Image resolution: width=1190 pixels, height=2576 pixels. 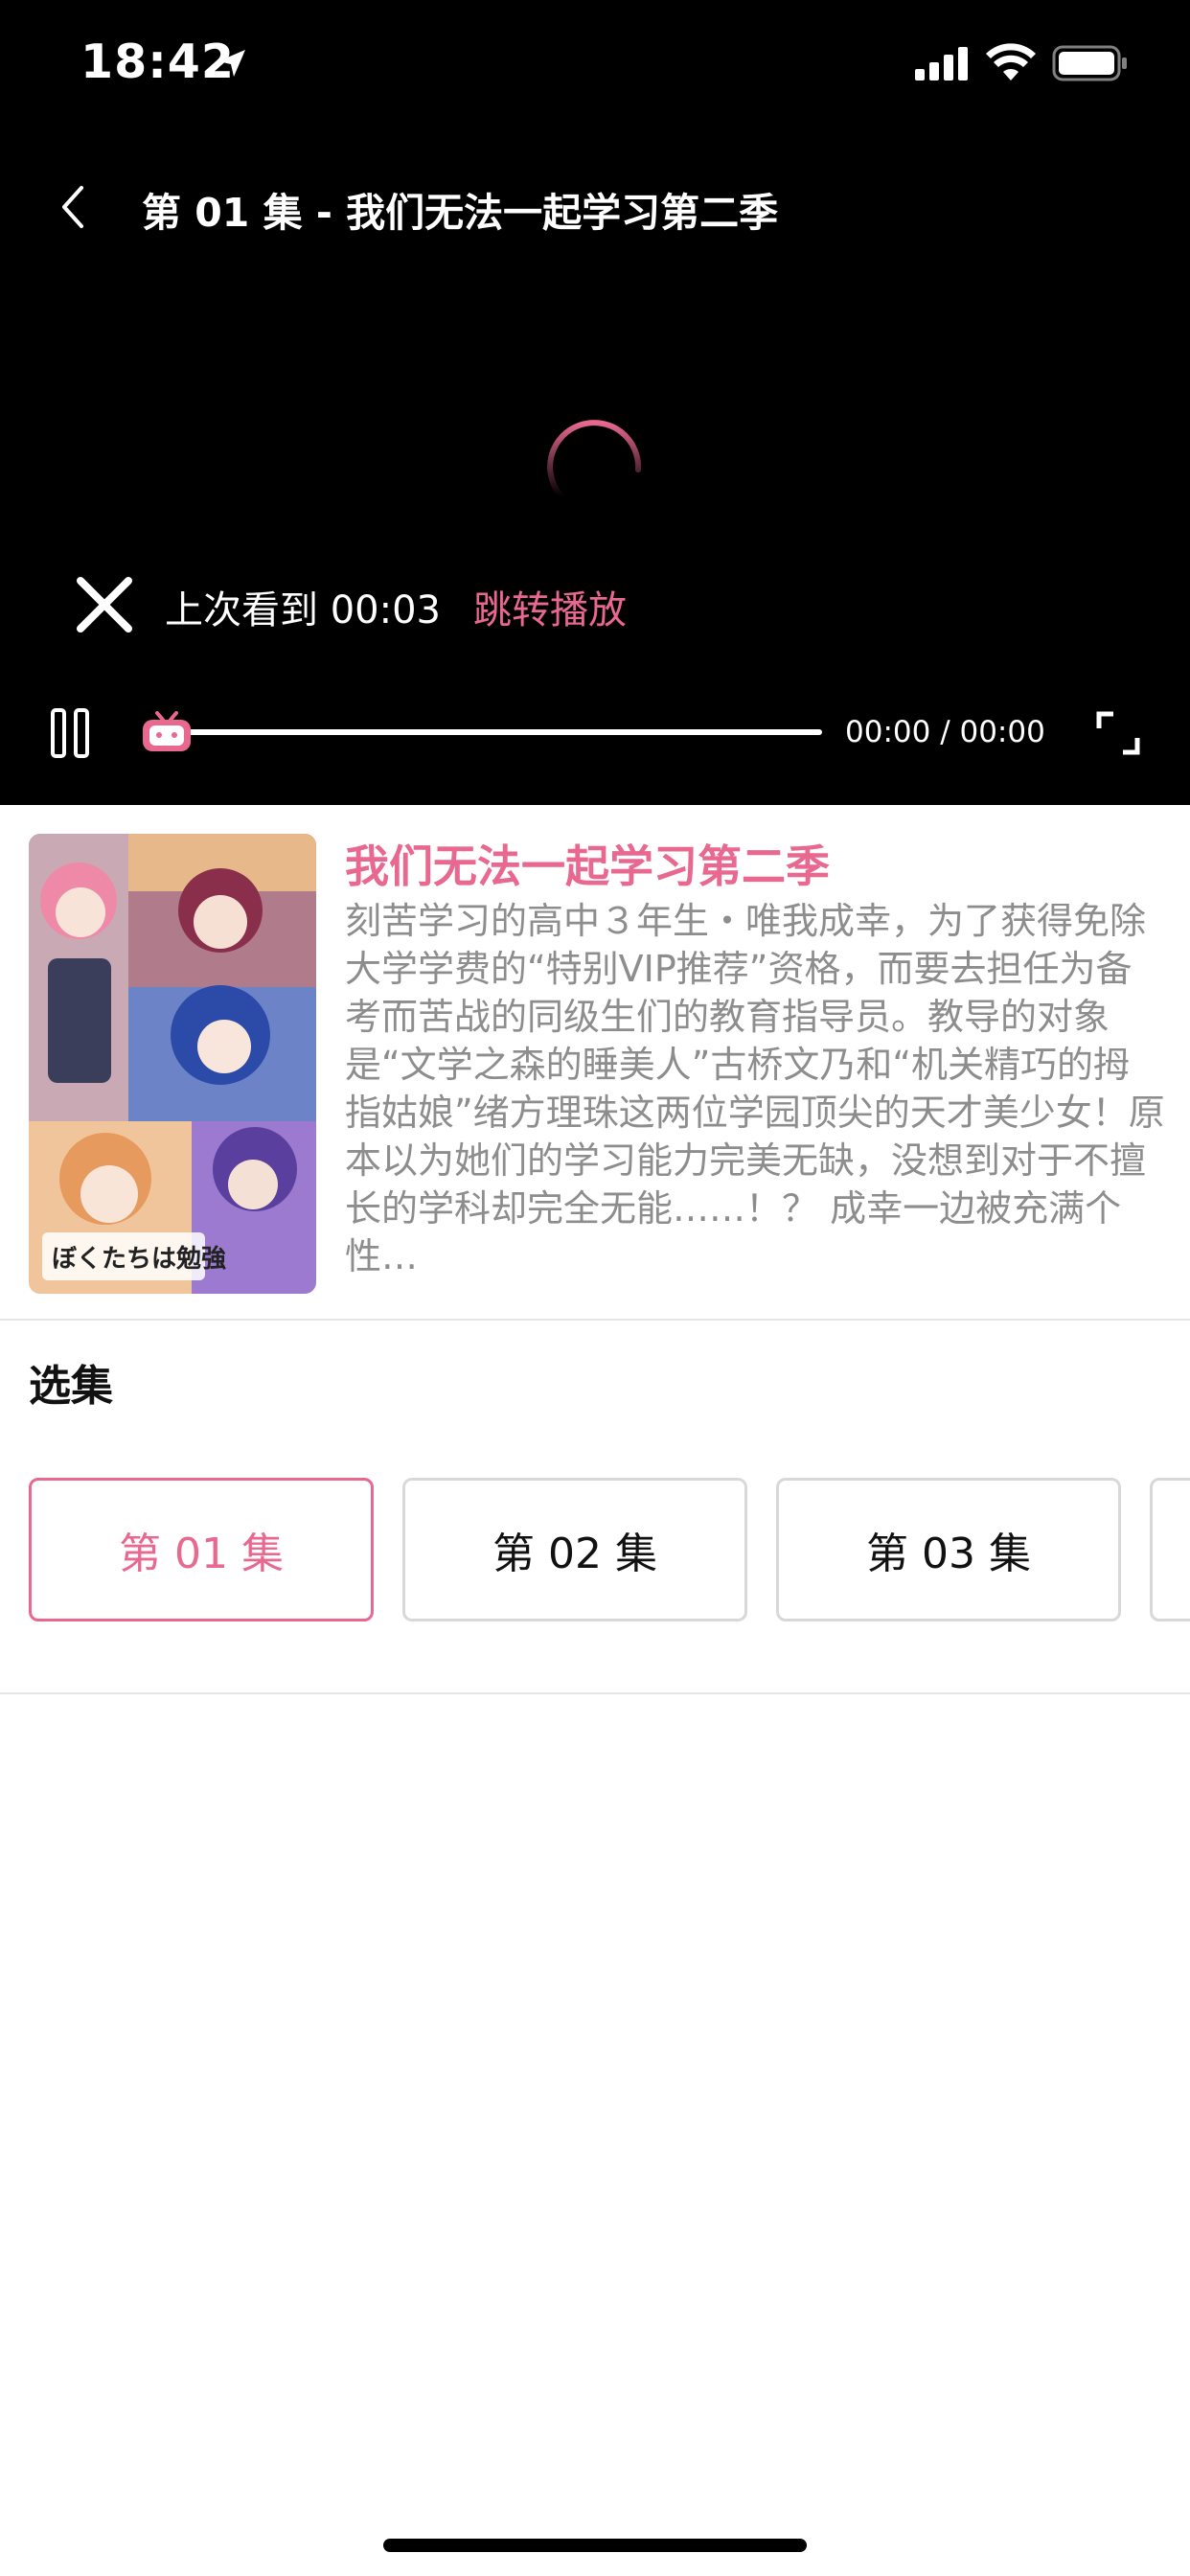 What do you see at coordinates (1090, 63) in the screenshot?
I see `battery-icon` at bounding box center [1090, 63].